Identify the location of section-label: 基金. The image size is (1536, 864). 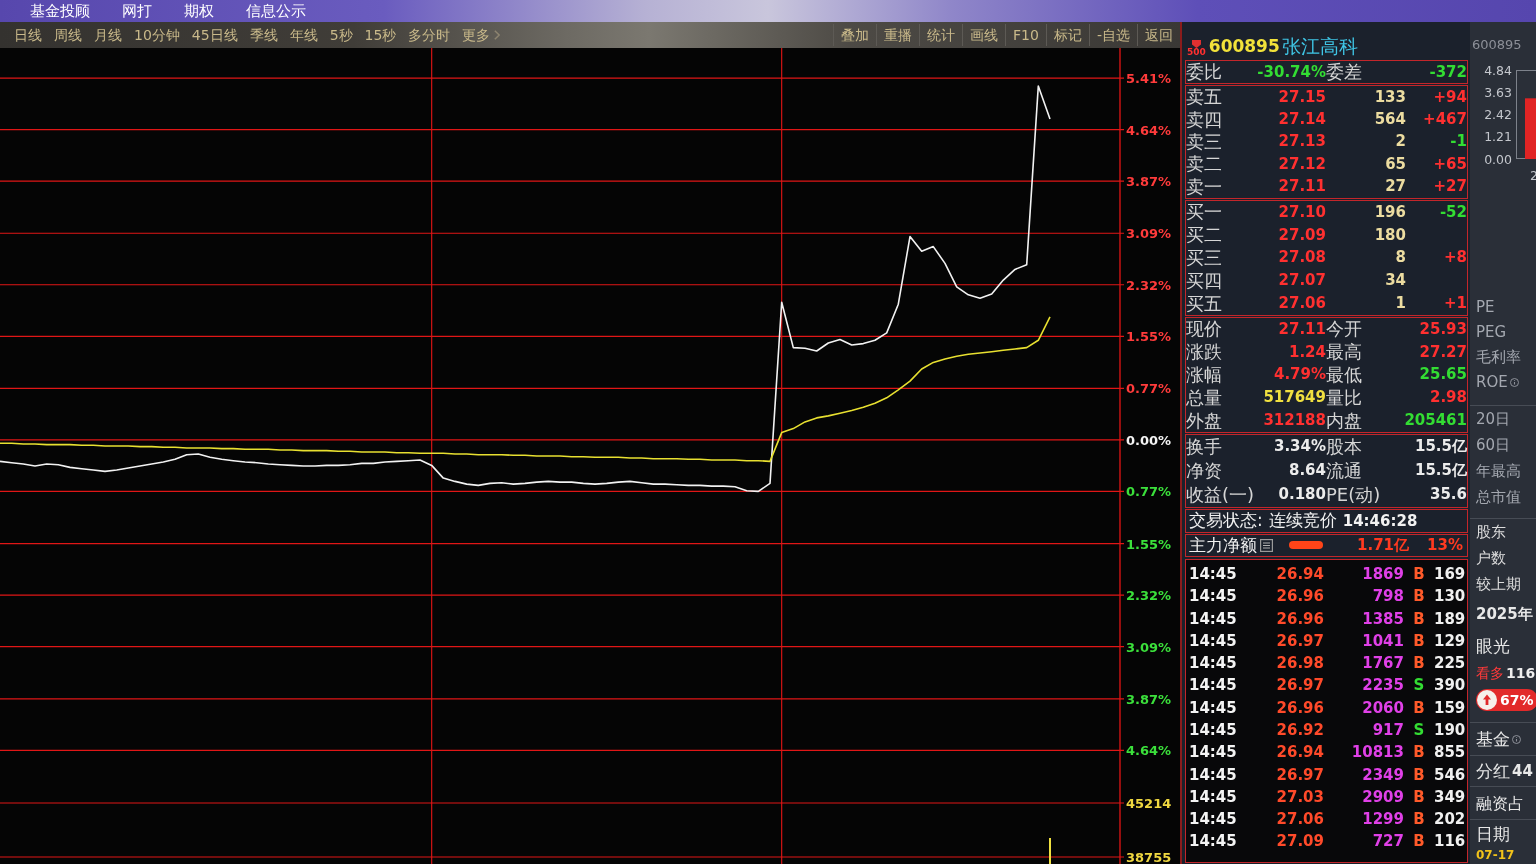
(1493, 739).